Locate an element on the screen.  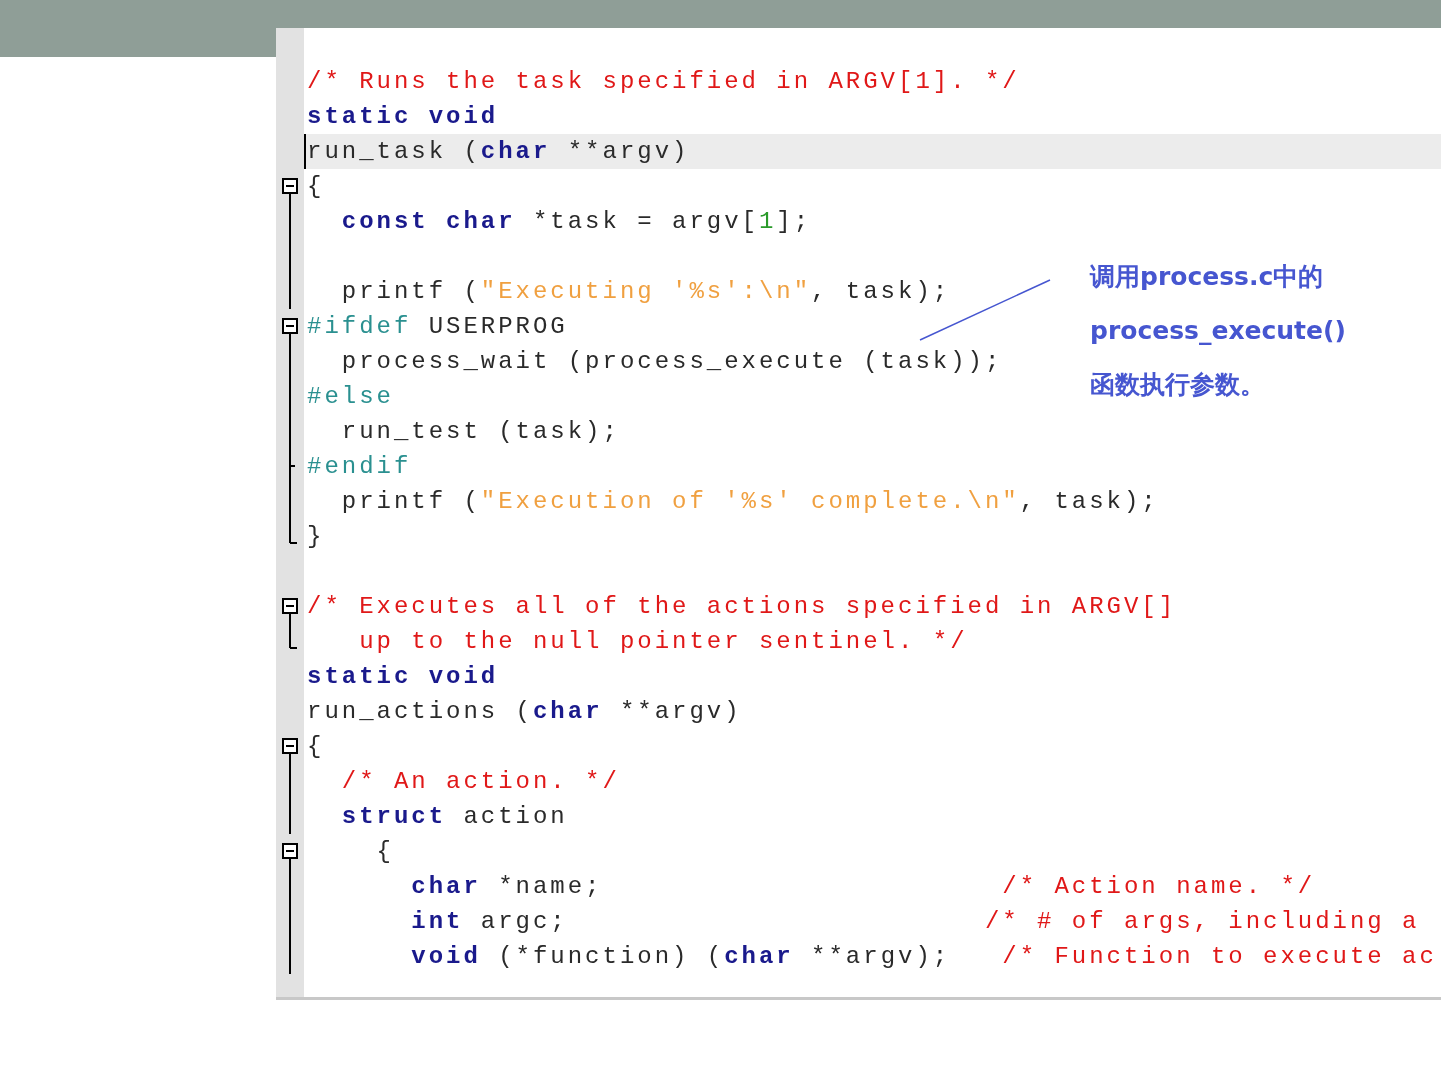
code-line: char *name; /* Action name. */ is located at coordinates (863, 887).